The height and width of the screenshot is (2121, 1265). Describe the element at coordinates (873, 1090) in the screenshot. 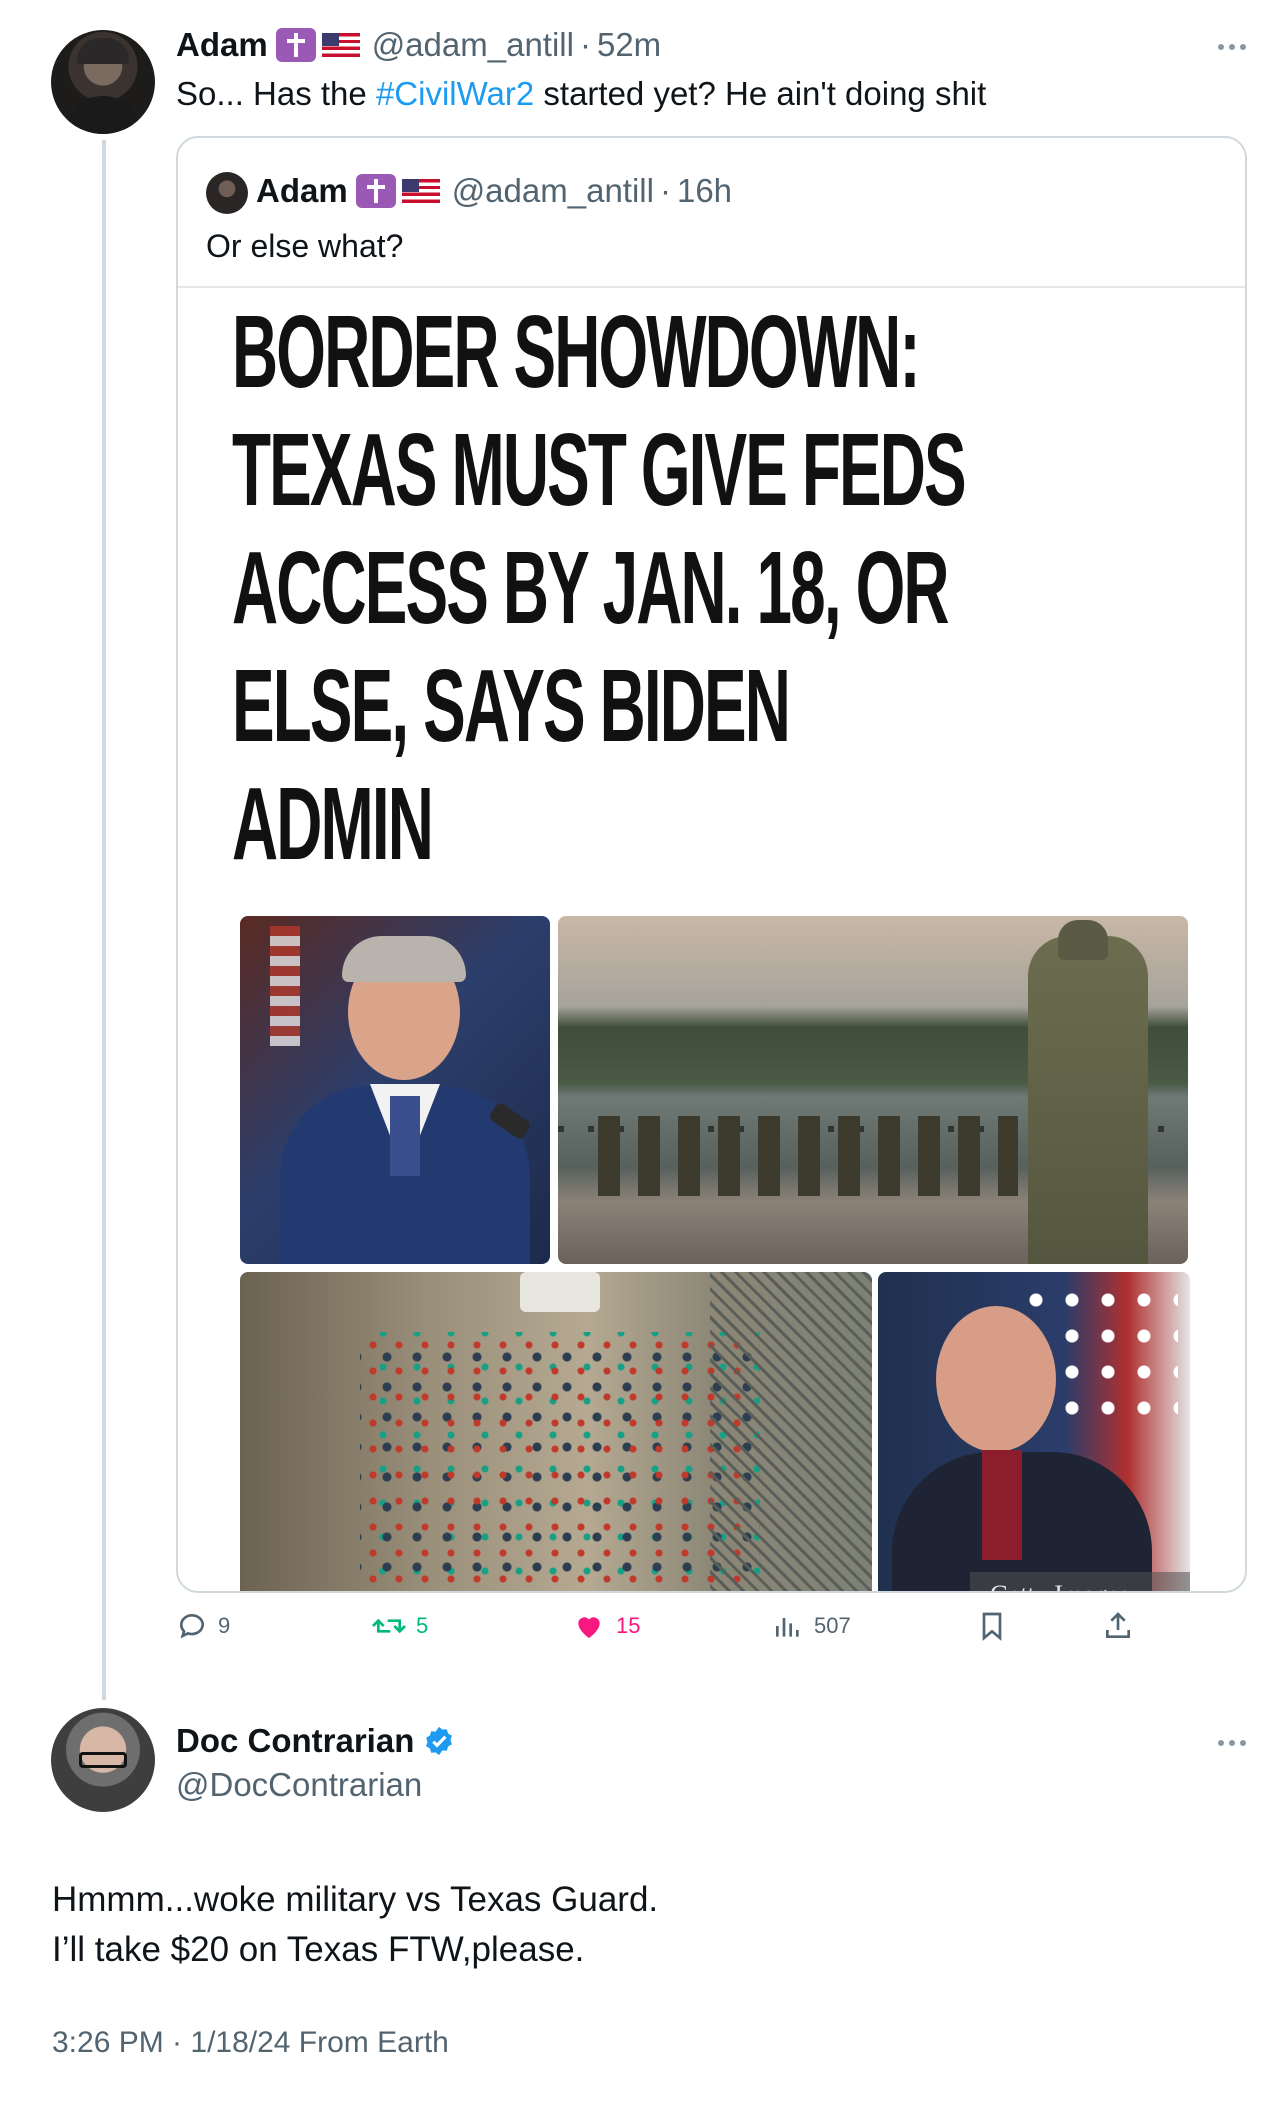

I see `photo-soldiers-river` at that location.